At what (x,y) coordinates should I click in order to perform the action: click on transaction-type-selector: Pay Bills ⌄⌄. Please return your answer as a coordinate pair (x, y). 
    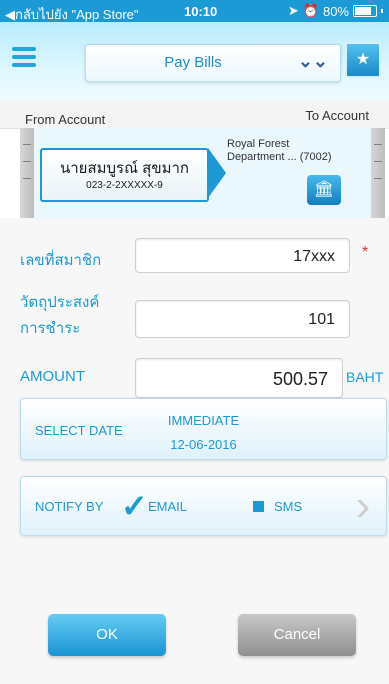
    Looking at the image, I should click on (213, 63).